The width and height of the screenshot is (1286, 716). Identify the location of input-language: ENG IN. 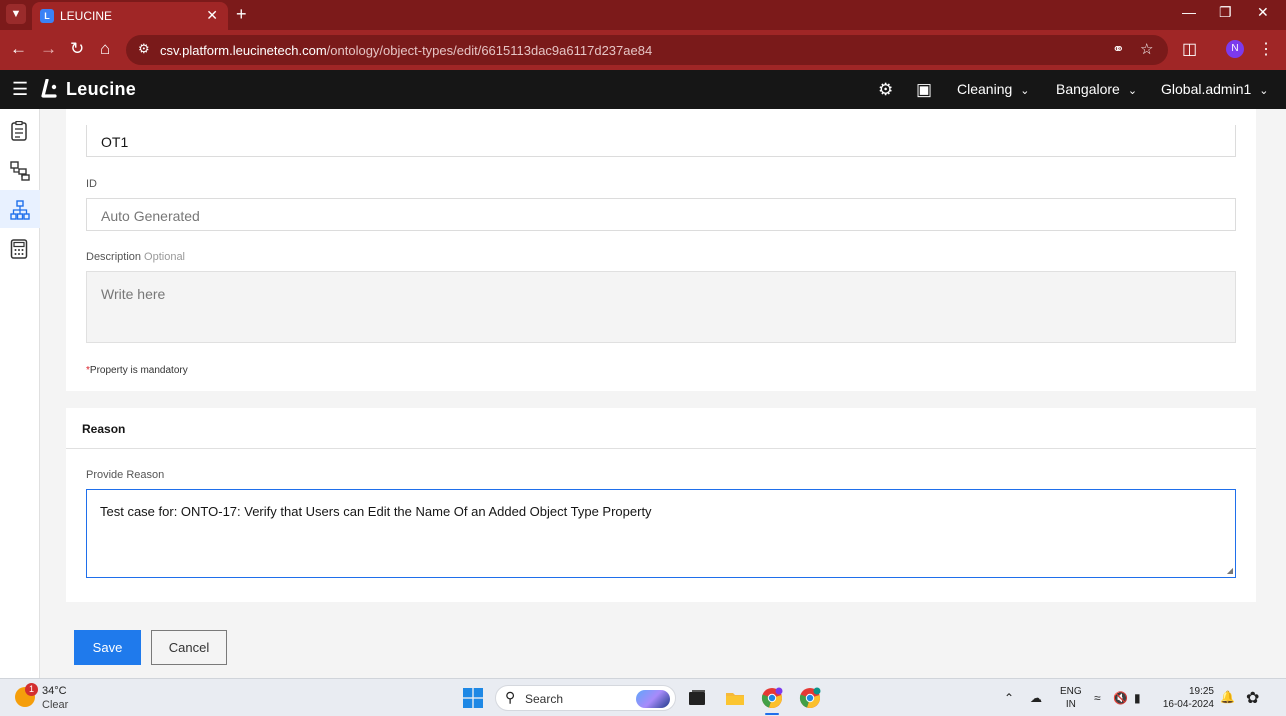
(1071, 698).